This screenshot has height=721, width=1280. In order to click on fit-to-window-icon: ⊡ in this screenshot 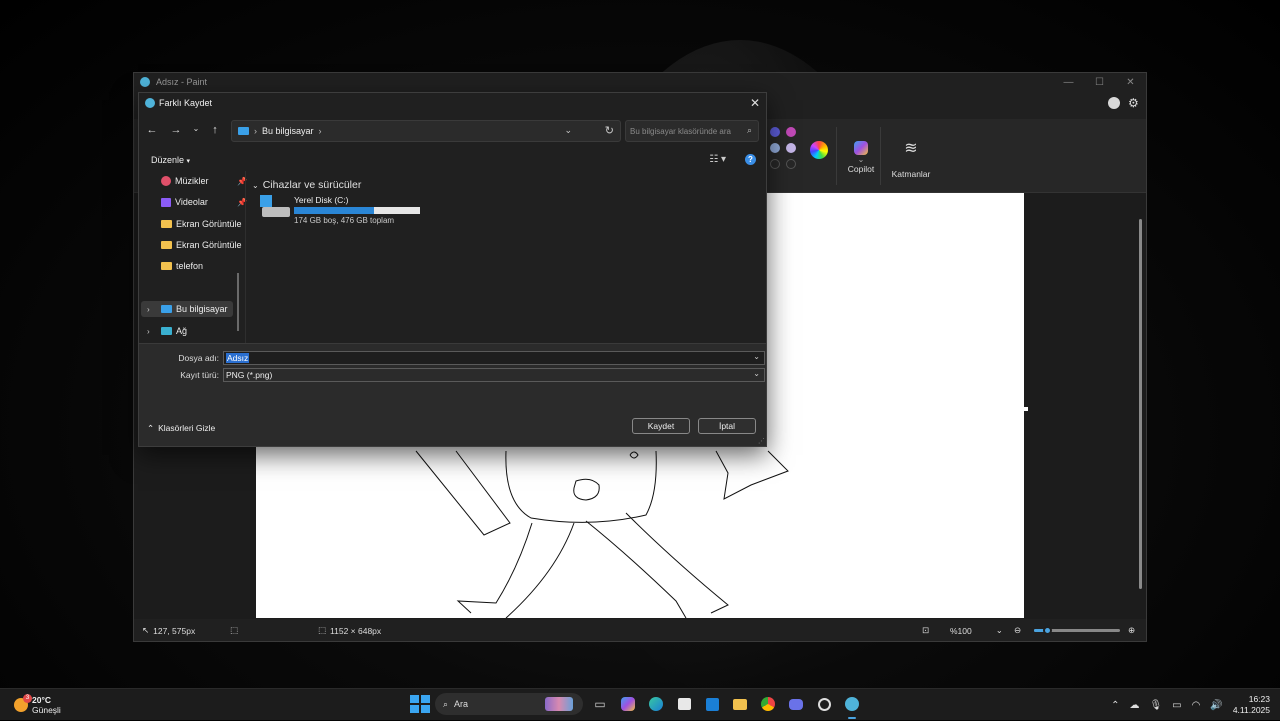, I will do `click(925, 630)`.